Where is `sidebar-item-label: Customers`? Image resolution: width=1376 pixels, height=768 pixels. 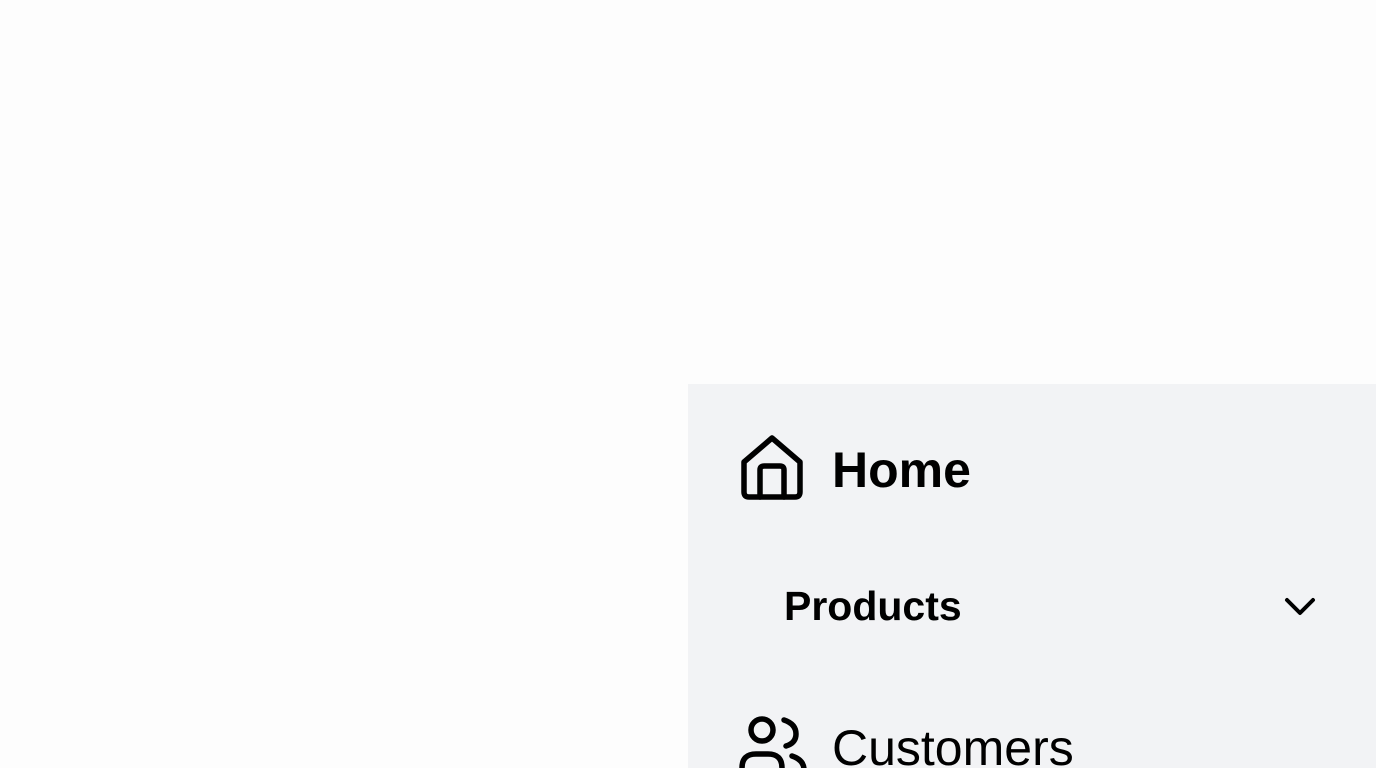 sidebar-item-label: Customers is located at coordinates (953, 744).